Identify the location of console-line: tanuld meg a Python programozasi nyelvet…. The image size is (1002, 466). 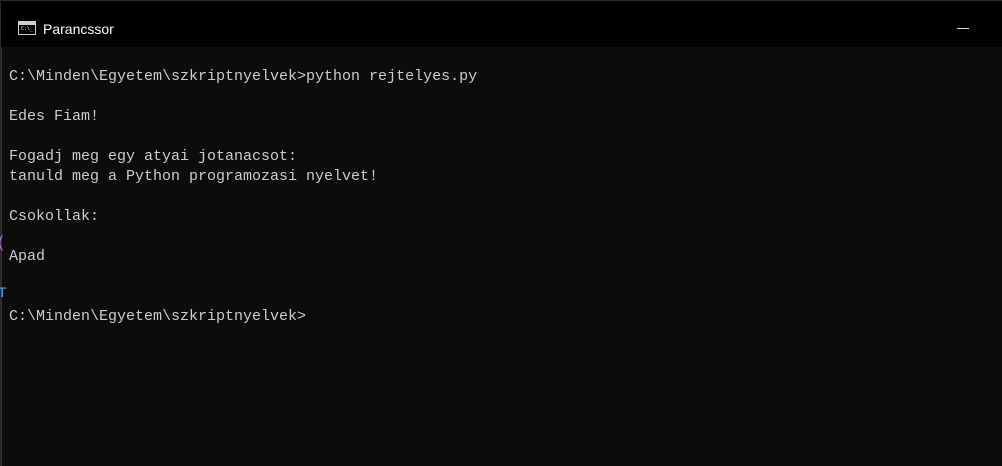
(194, 176).